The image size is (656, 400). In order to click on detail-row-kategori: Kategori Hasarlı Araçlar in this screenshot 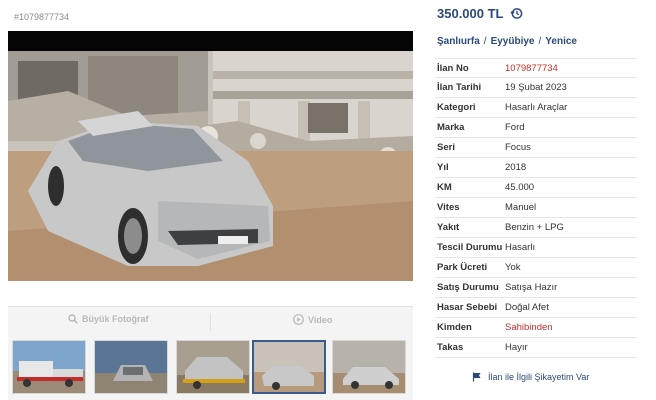, I will do `click(536, 108)`.